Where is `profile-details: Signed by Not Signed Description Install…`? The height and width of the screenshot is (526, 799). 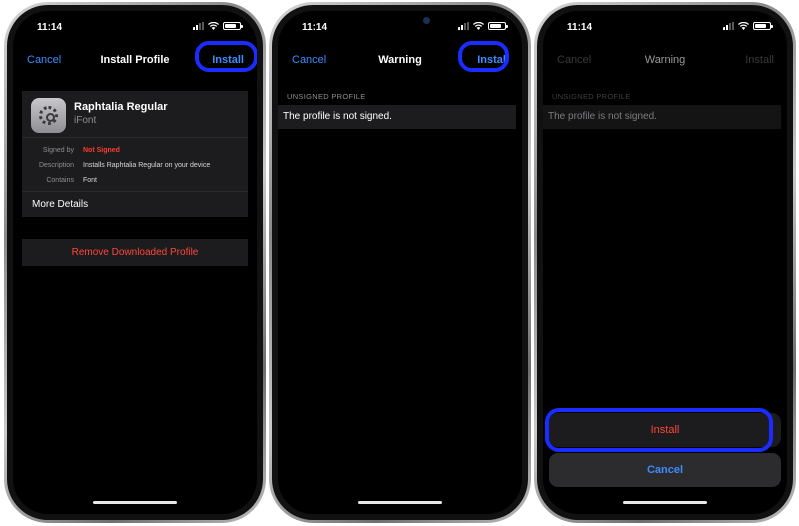 profile-details: Signed by Not Signed Description Install… is located at coordinates (135, 165).